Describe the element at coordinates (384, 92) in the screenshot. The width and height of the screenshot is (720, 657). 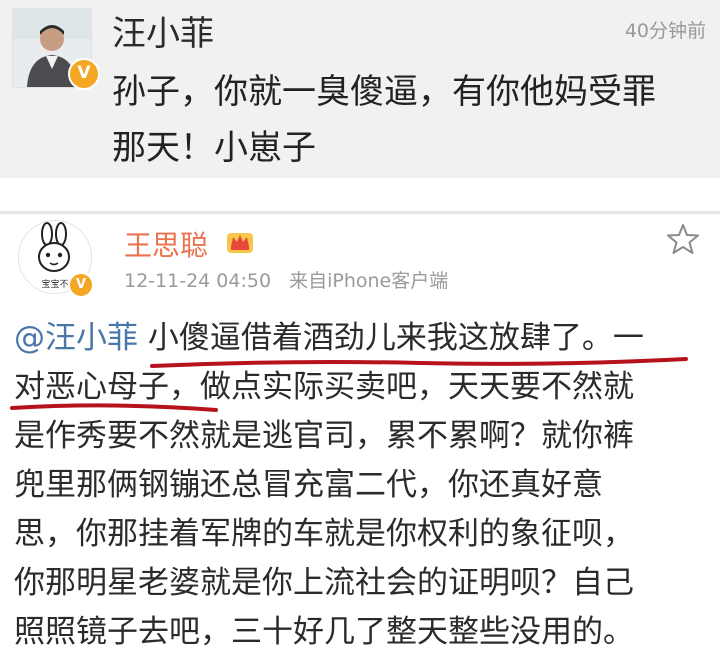
I see `content-line: 孙子，你就一臭傻逼，有你他妈受罪` at that location.